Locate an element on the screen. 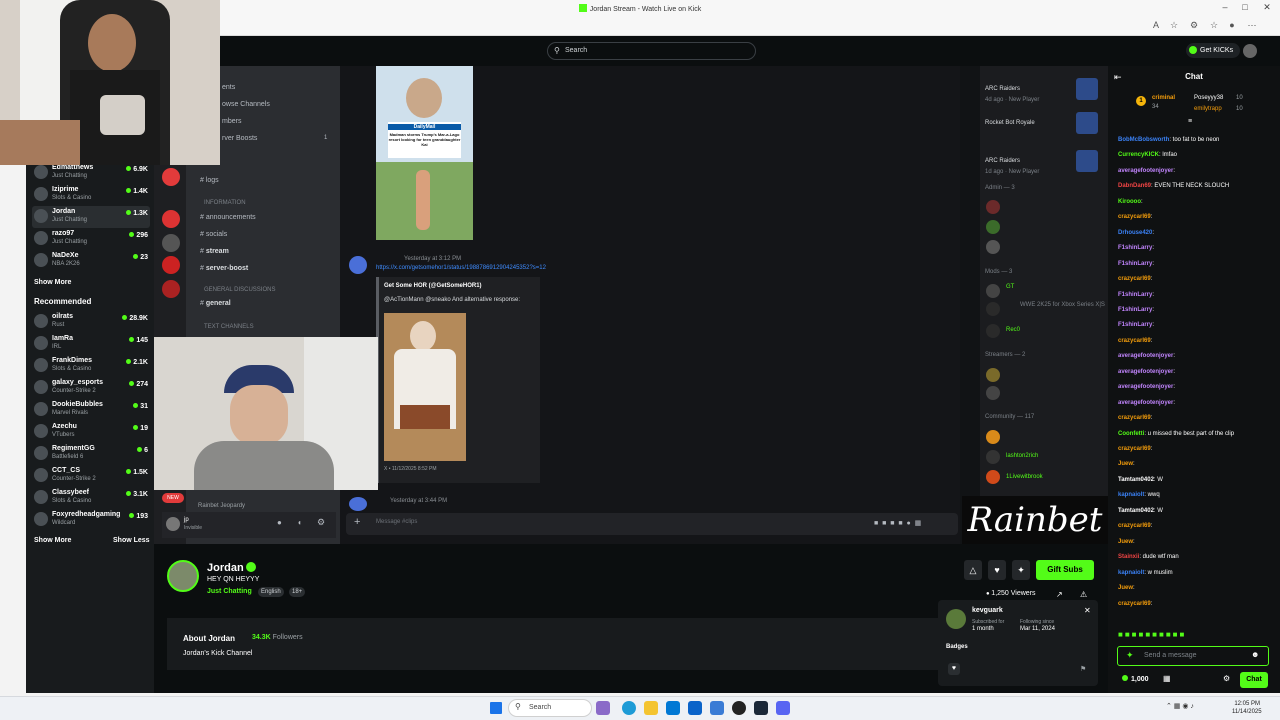  collections-icon: ☆ is located at coordinates (1214, 26).